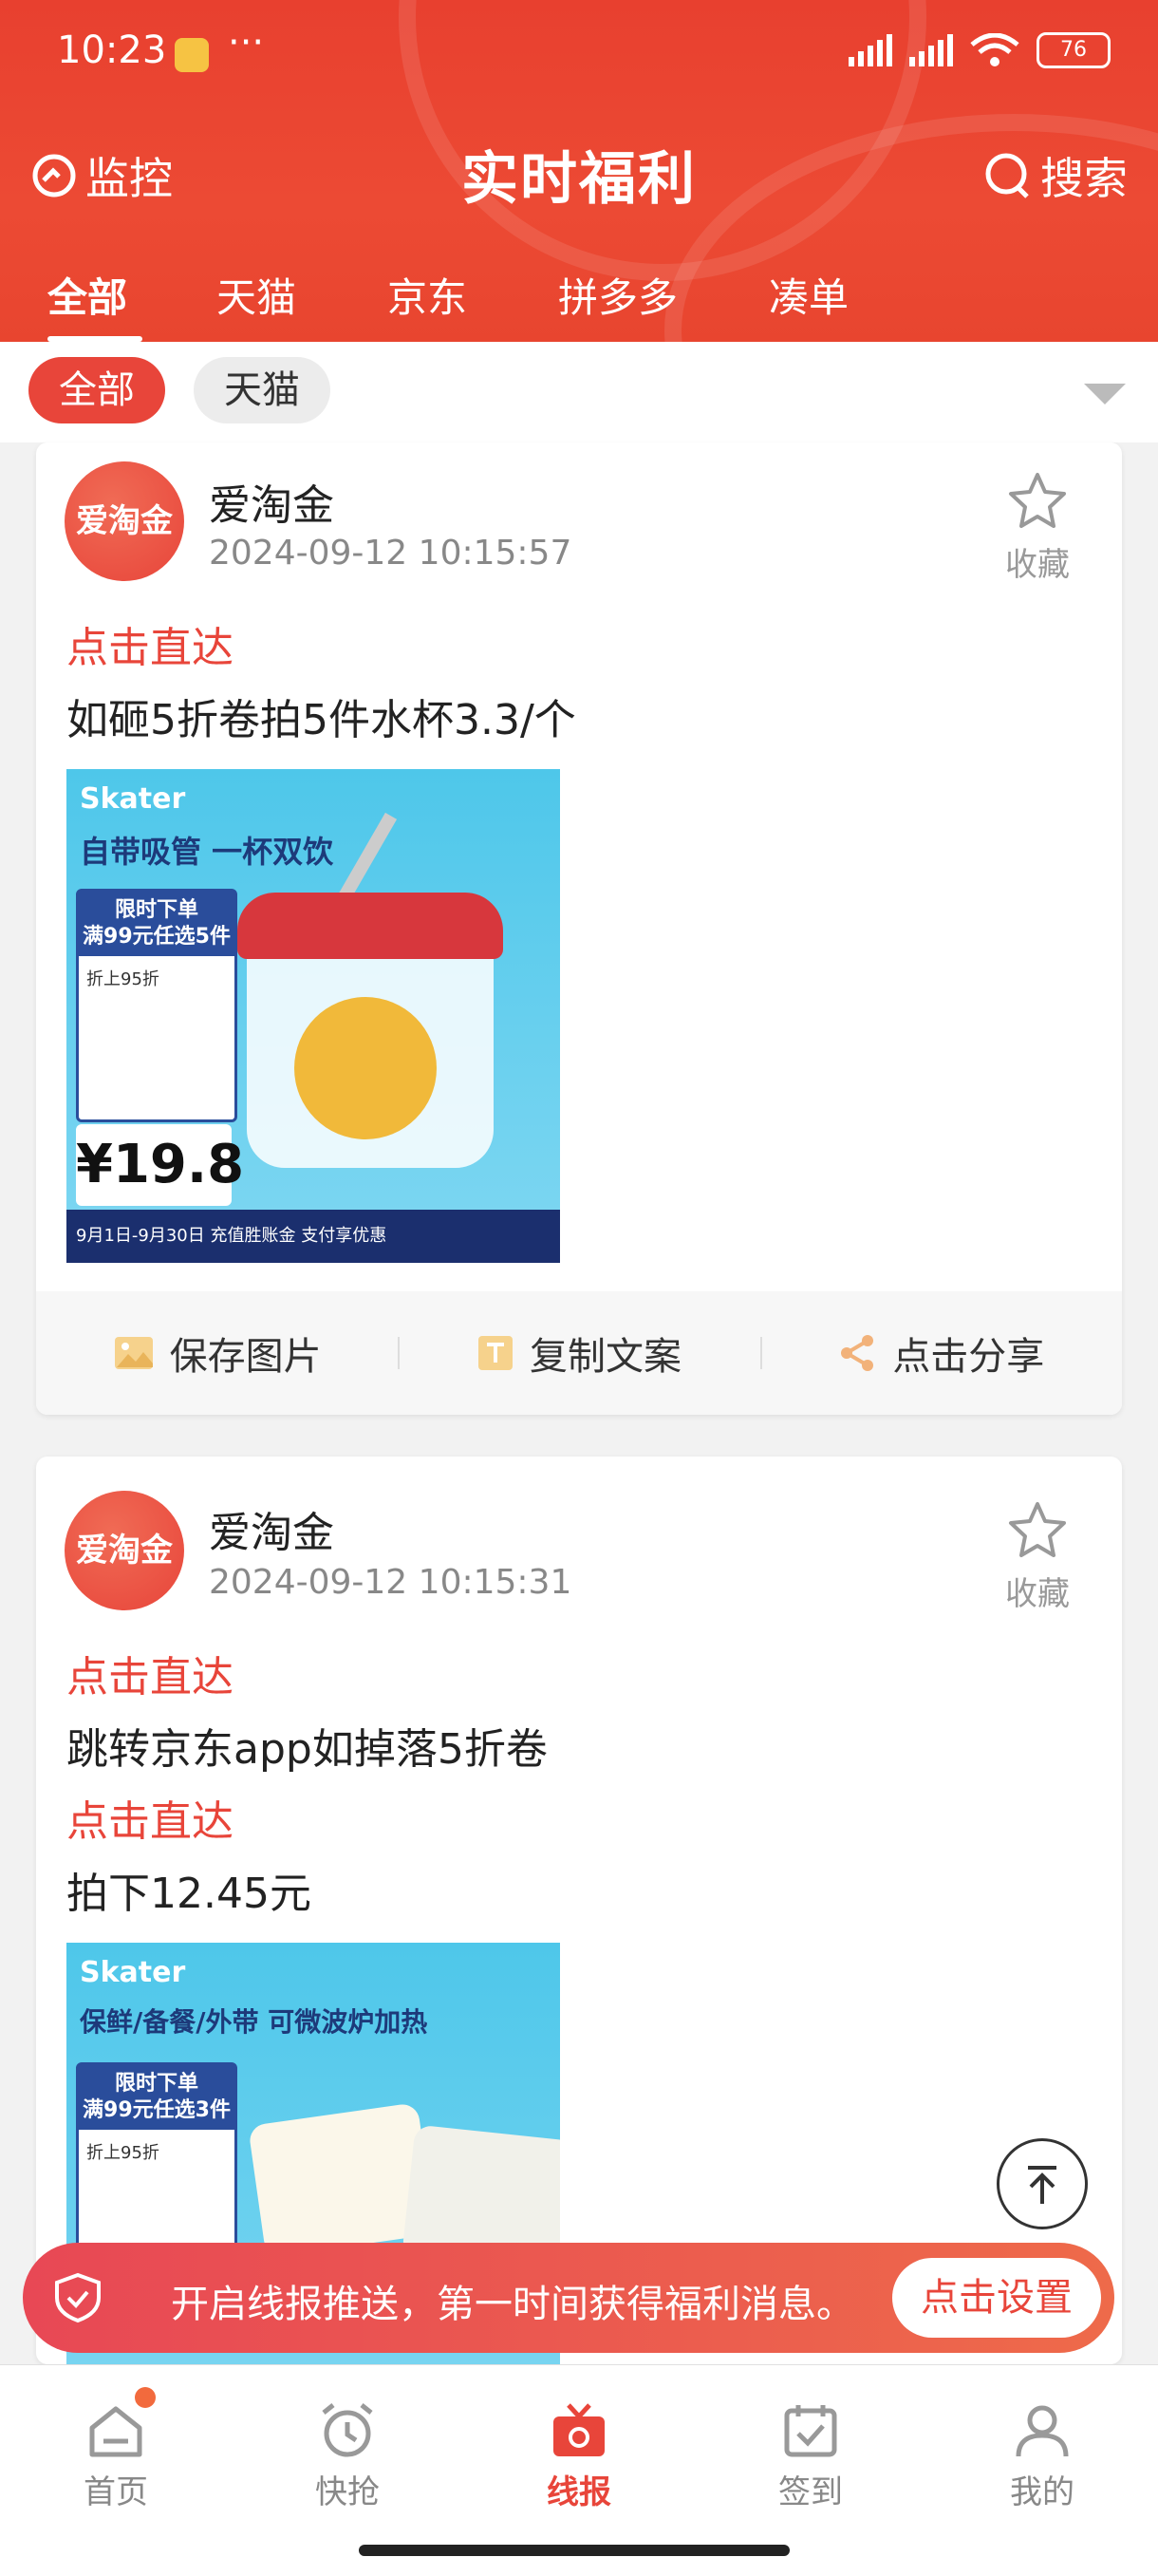  What do you see at coordinates (96, 390) in the screenshot?
I see `chip-all: 全部` at bounding box center [96, 390].